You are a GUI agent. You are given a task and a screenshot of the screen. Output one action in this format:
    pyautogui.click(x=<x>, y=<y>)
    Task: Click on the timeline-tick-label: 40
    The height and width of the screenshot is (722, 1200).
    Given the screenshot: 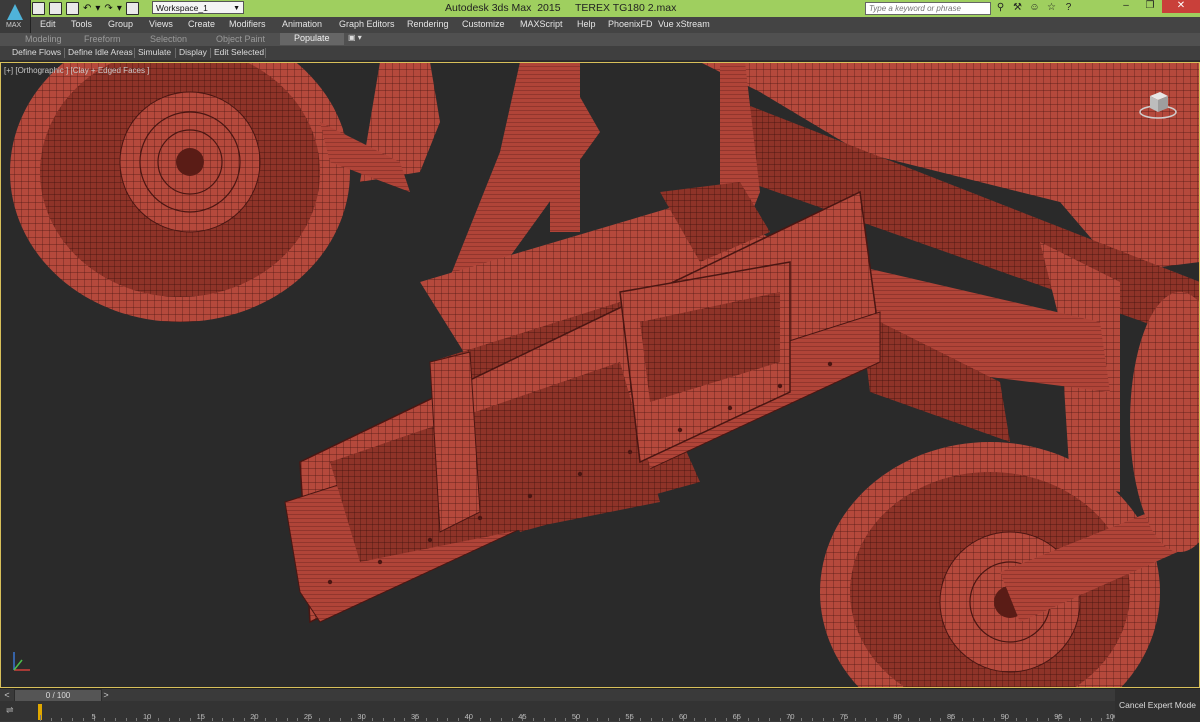 What is the action you would take?
    pyautogui.click(x=468, y=716)
    